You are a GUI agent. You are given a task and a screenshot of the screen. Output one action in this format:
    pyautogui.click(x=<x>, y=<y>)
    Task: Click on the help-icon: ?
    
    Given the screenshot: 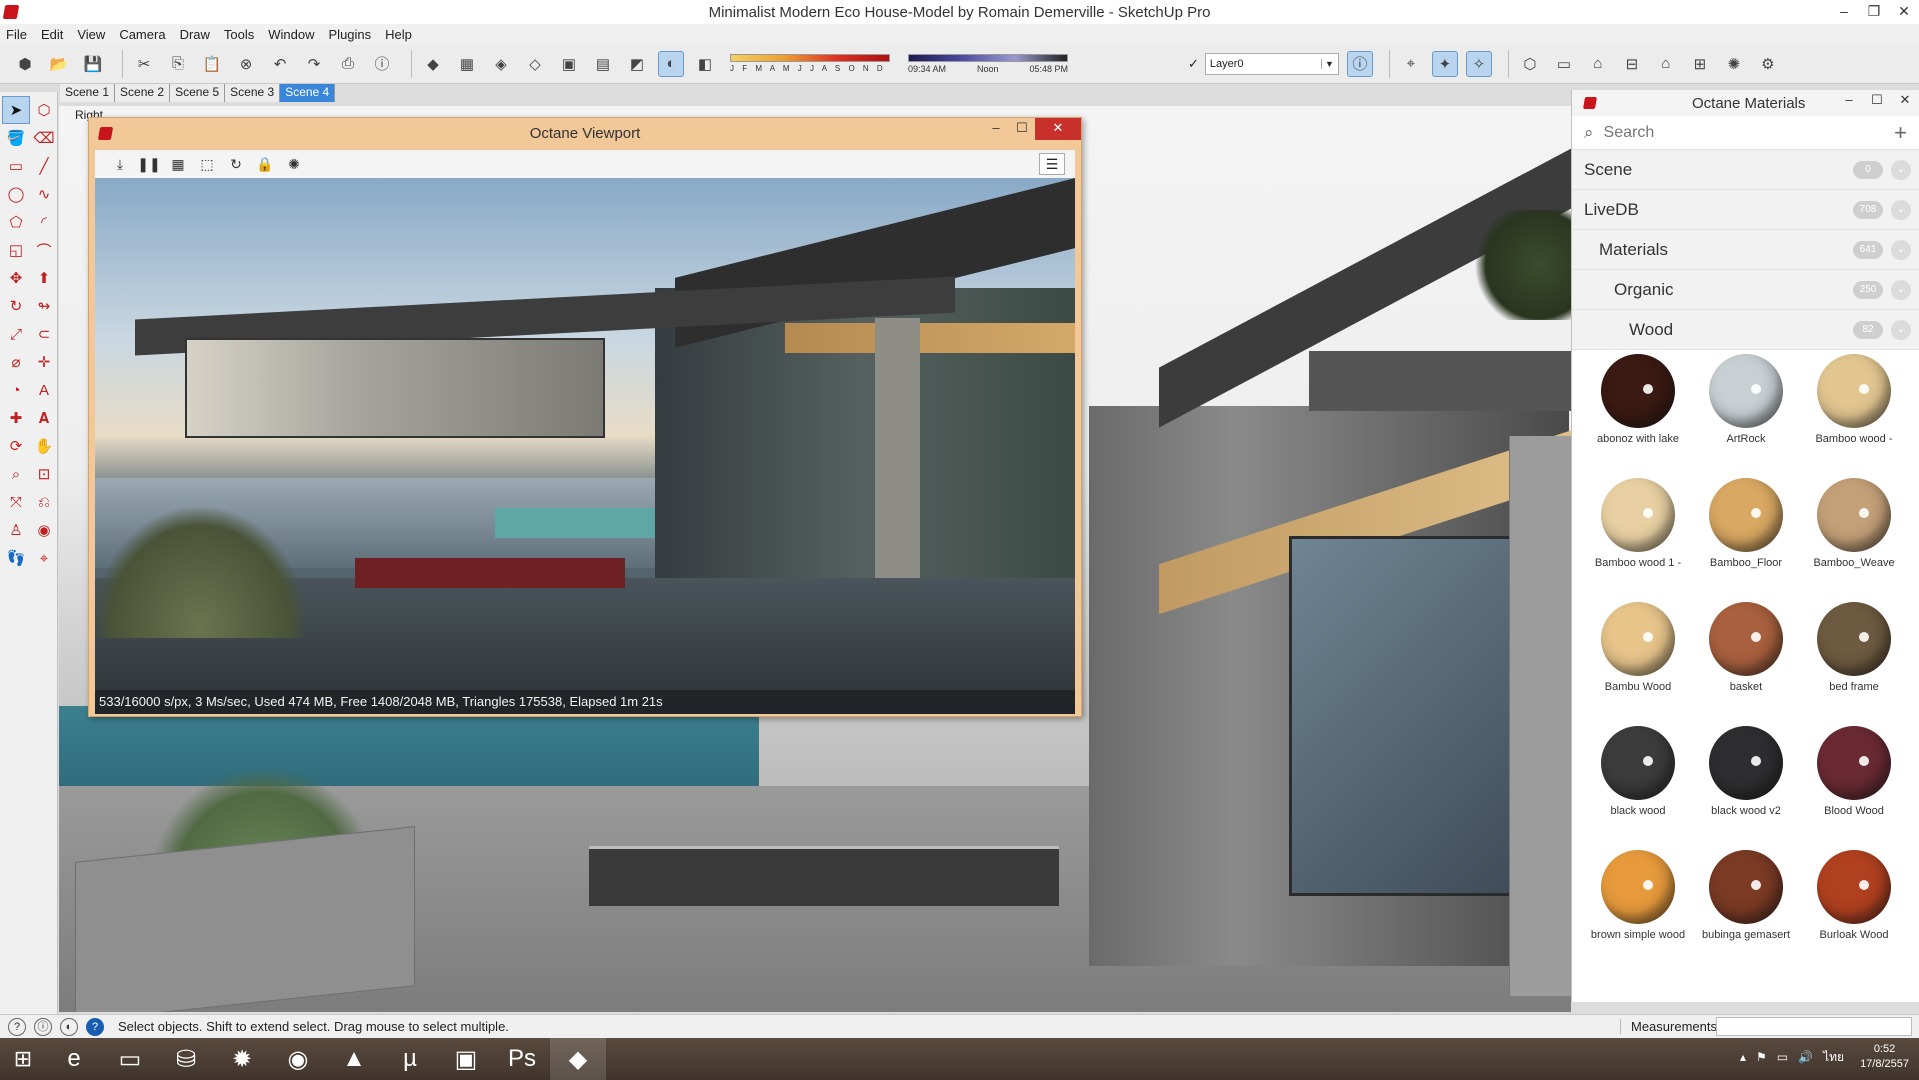 What is the action you would take?
    pyautogui.click(x=95, y=1026)
    